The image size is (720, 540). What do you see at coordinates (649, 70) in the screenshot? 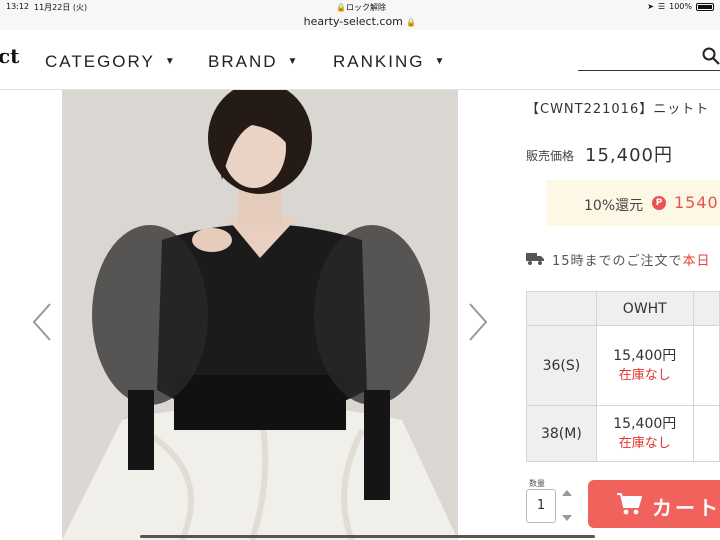
I see `search-input` at bounding box center [649, 70].